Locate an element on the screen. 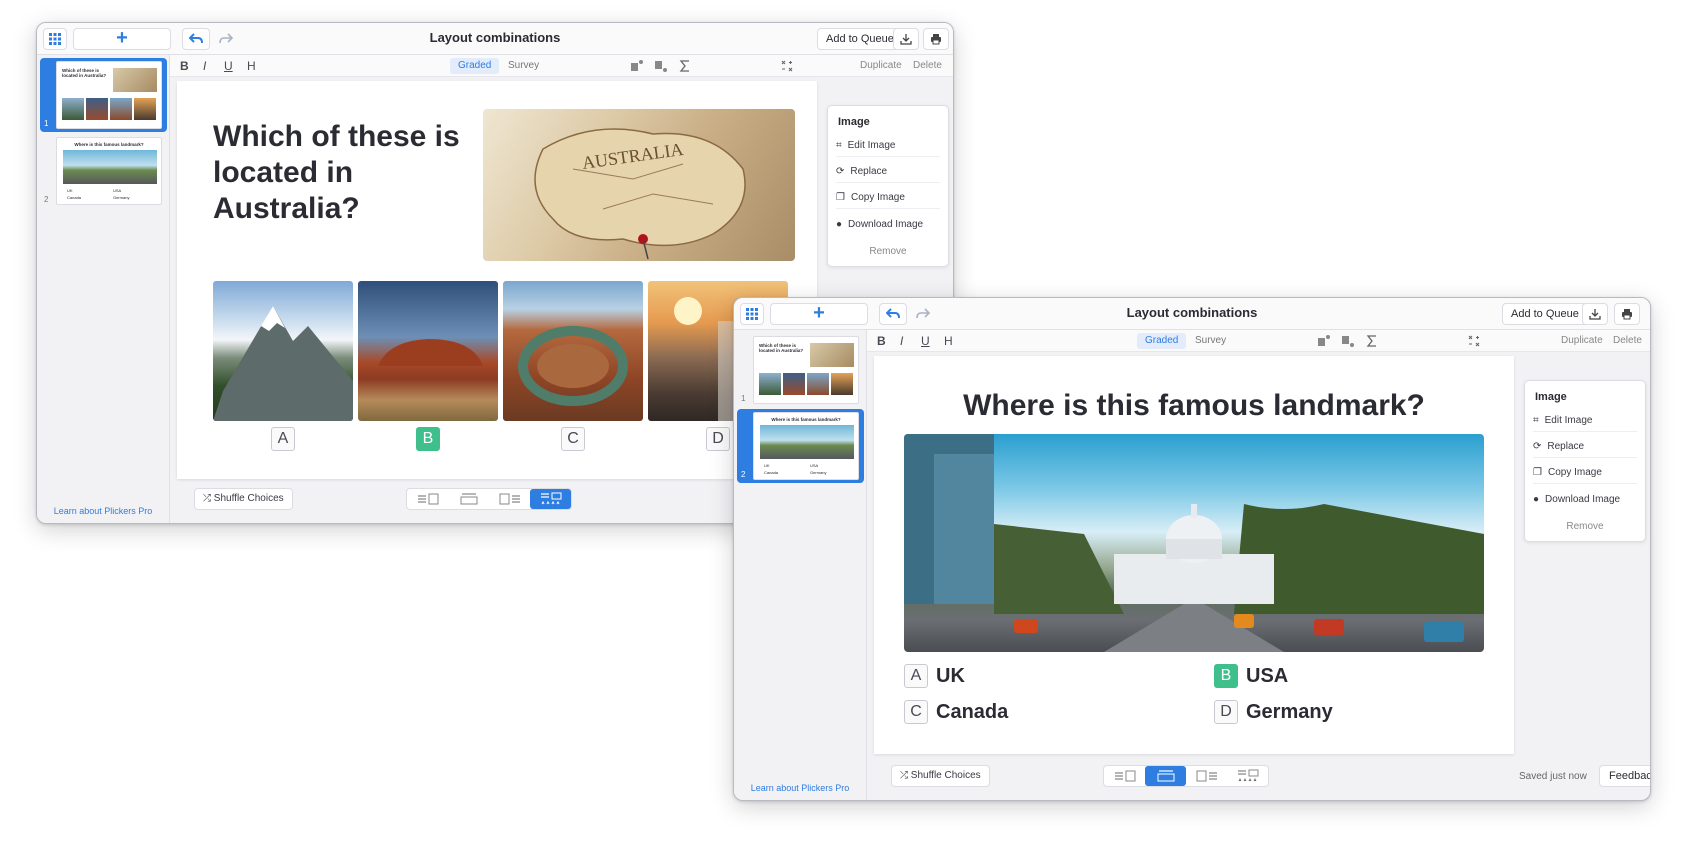 Image resolution: width=1682 pixels, height=846 pixels. choice-image-b is located at coordinates (428, 351).